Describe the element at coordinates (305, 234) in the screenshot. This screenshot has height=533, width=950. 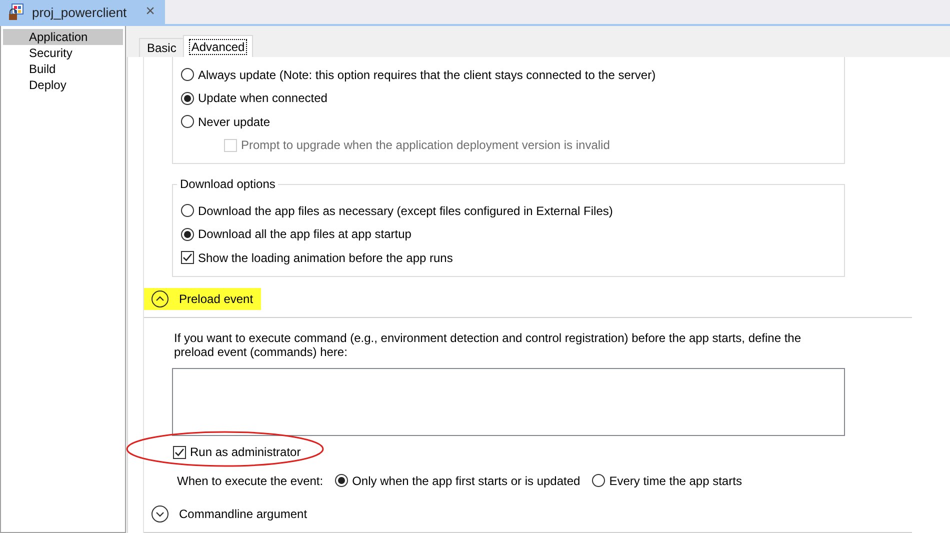
I see `option-label: Download all the app files at app startup` at that location.